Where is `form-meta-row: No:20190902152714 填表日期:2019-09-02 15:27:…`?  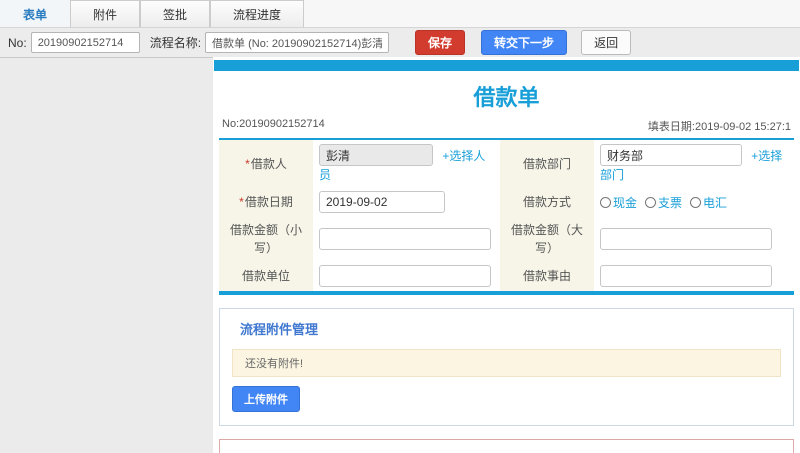 form-meta-row: No:20190902152714 填表日期:2019-09-02 15:27:… is located at coordinates (506, 125).